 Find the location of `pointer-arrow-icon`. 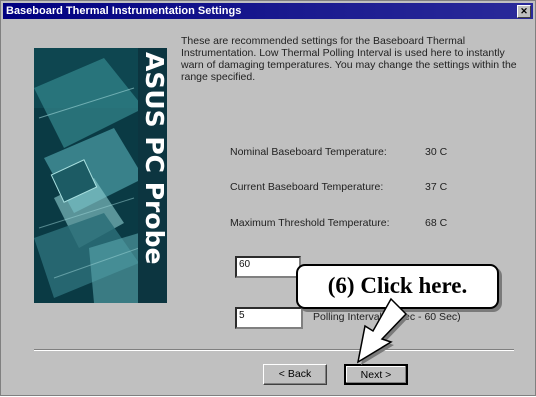

pointer-arrow-icon is located at coordinates (382, 331).